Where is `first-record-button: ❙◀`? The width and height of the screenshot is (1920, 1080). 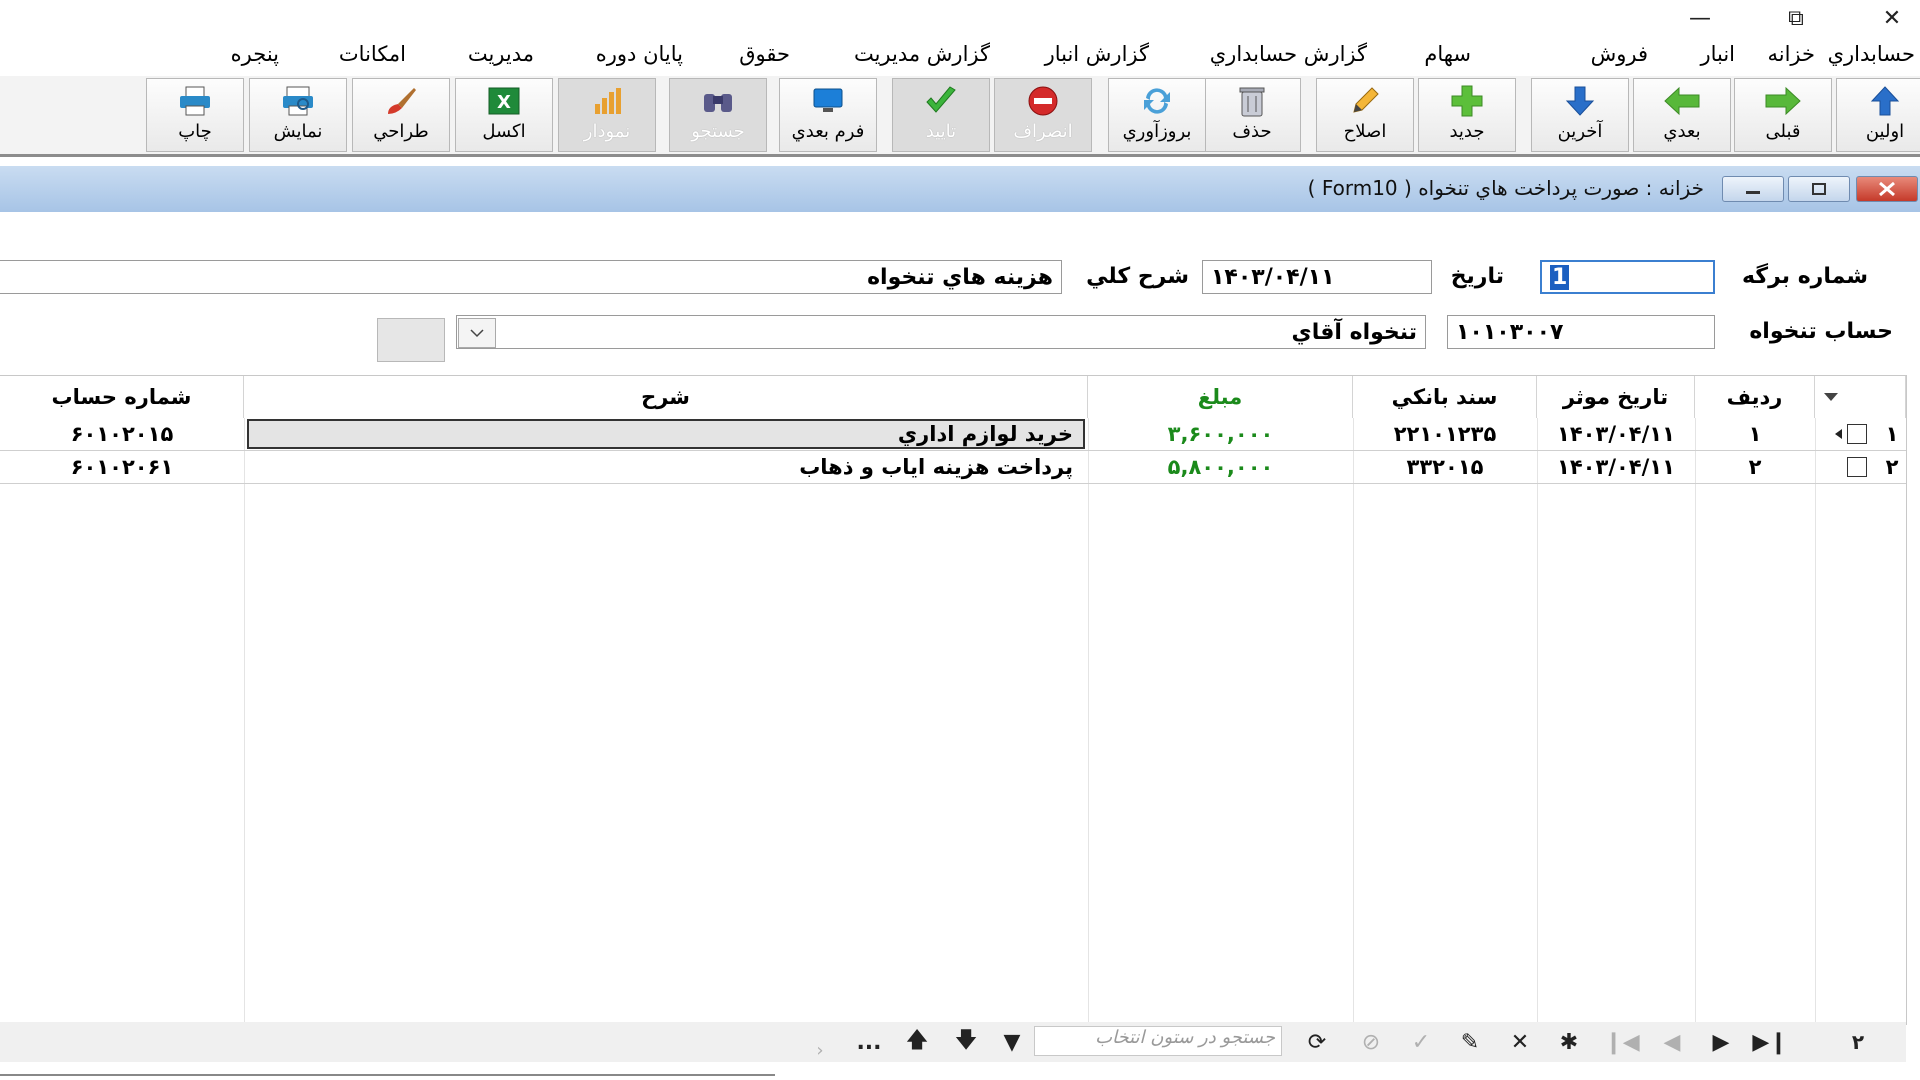
first-record-button: ❙◀ is located at coordinates (1621, 1042).